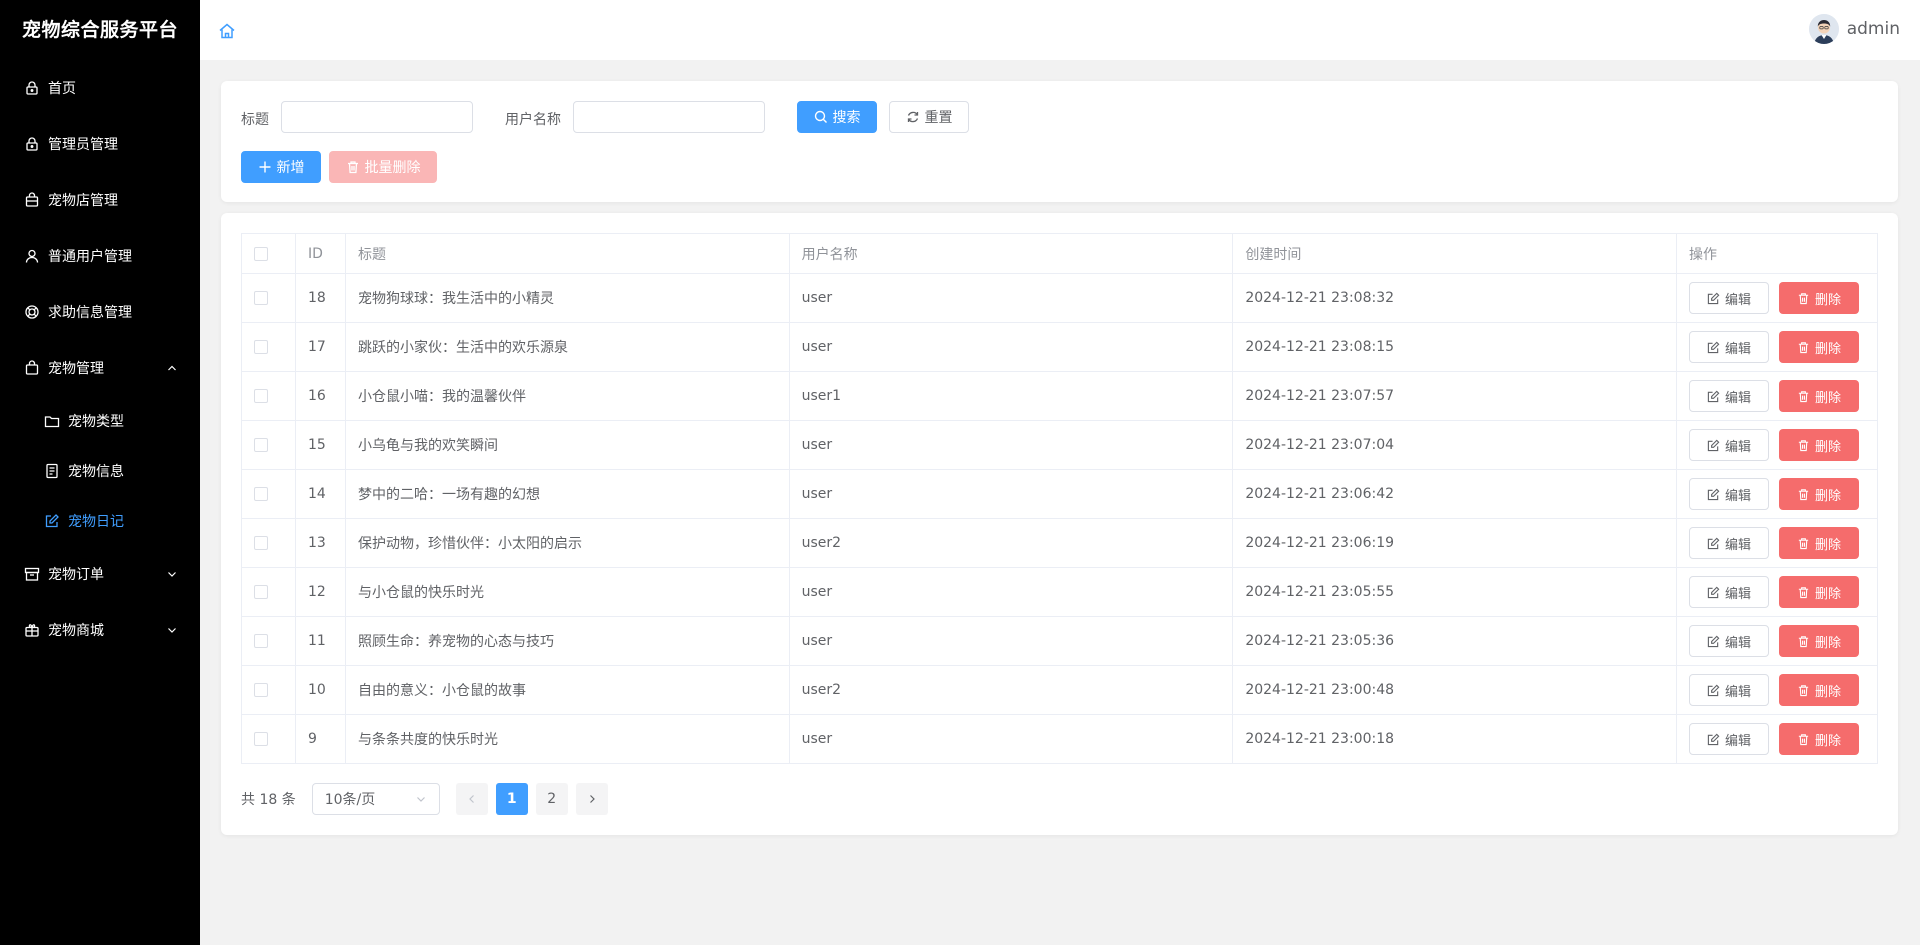 Image resolution: width=1920 pixels, height=945 pixels. I want to click on search-panel: 标题 用户名称 搜索 重置 新增 批量删除, so click(1059, 141).